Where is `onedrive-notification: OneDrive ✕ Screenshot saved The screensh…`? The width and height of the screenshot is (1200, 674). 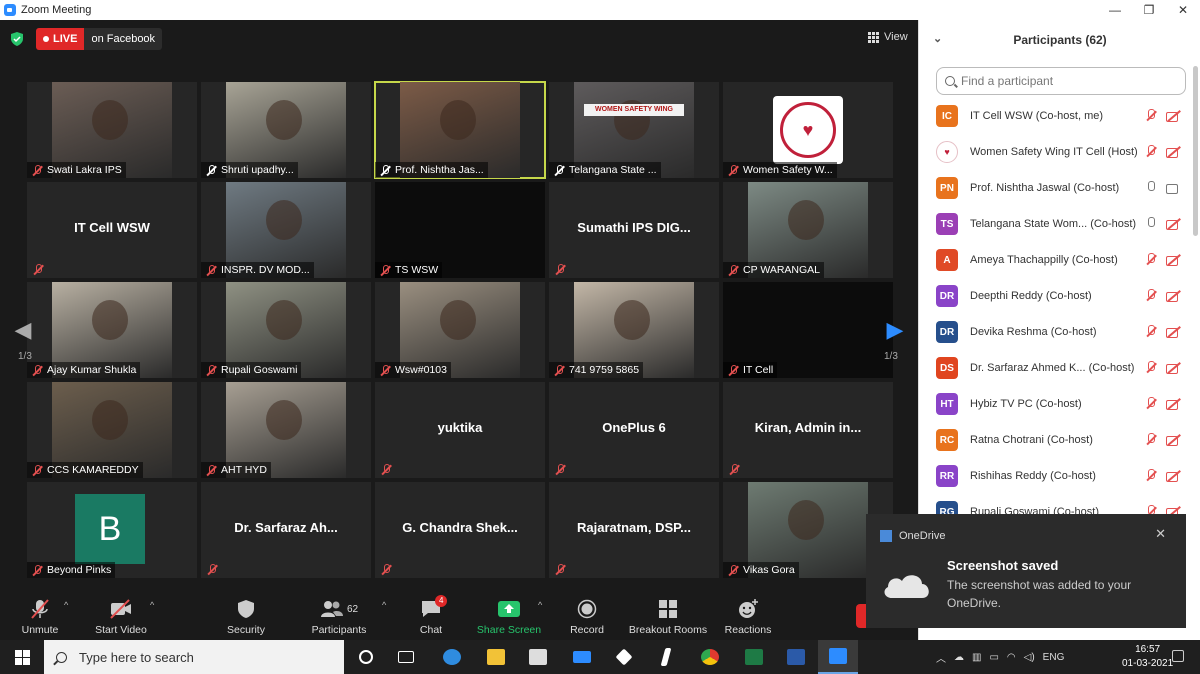 onedrive-notification: OneDrive ✕ Screenshot saved The screensh… is located at coordinates (1026, 571).